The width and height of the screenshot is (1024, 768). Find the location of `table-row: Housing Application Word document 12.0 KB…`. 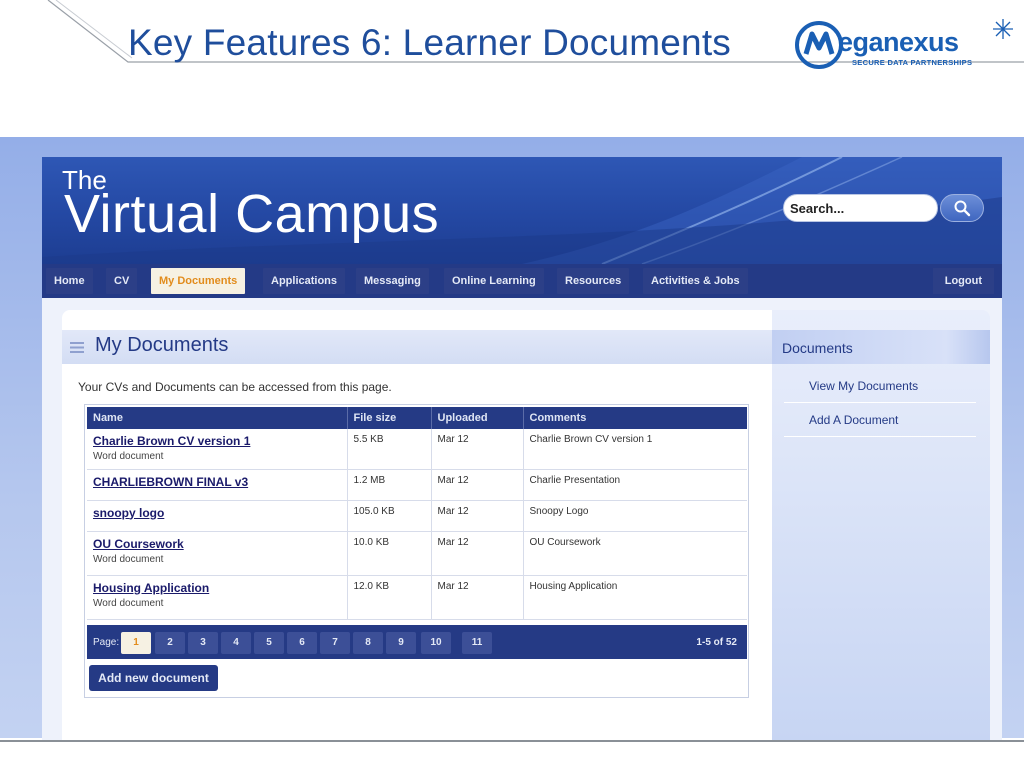

table-row: Housing Application Word document 12.0 KB… is located at coordinates (417, 597).